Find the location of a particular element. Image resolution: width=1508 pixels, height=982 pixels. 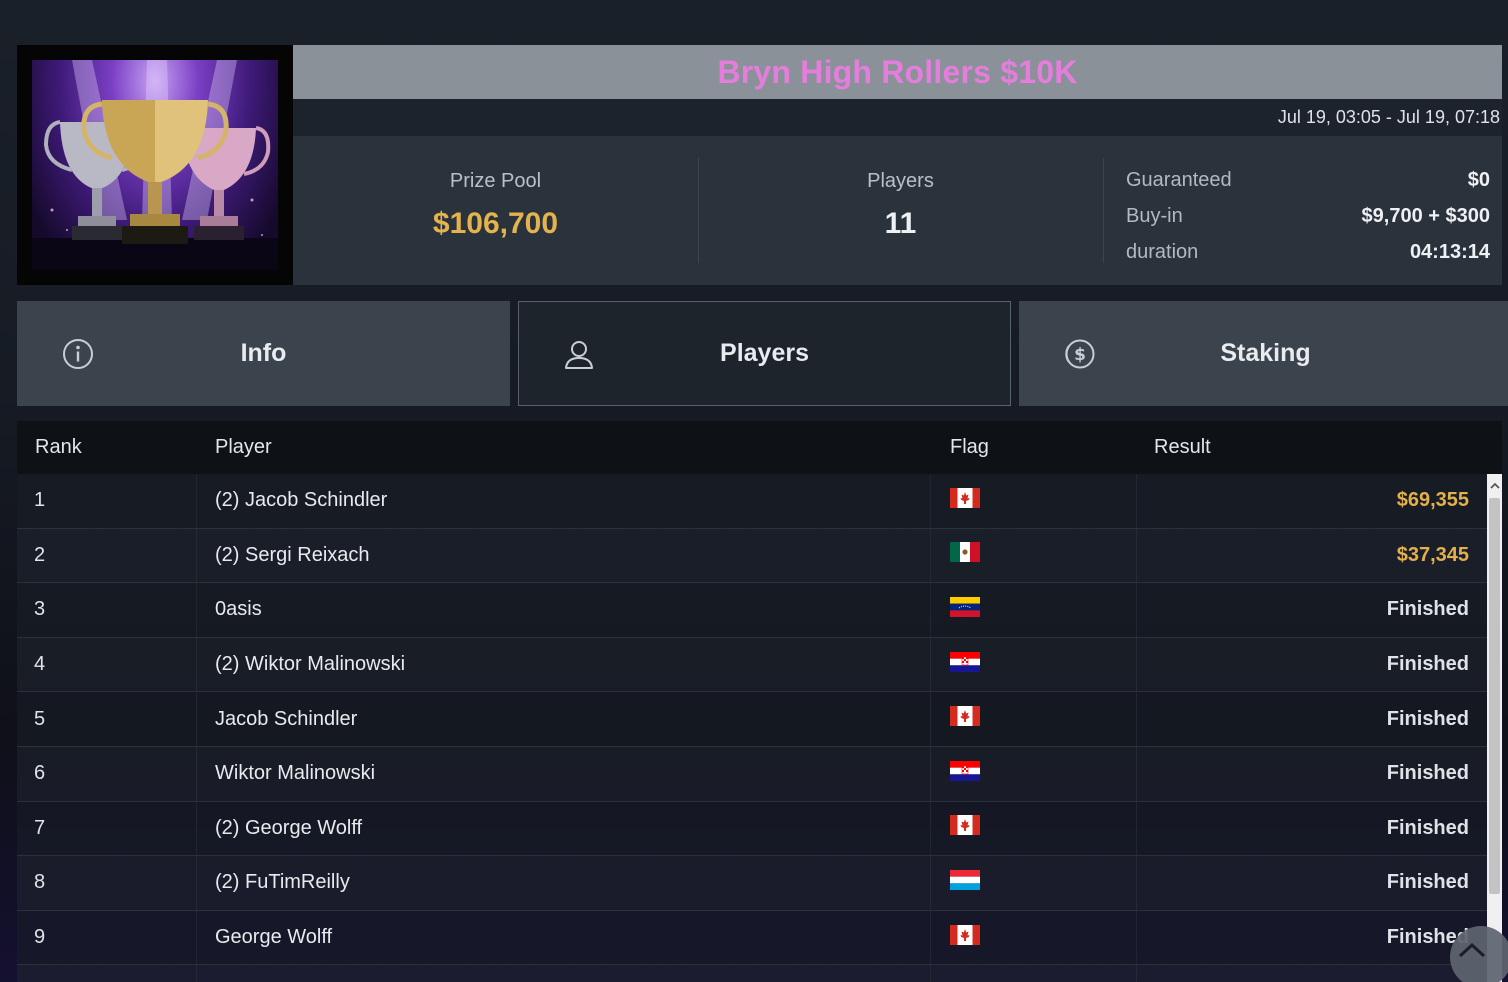

table-row: 7 (2) George Wolff Finished is located at coordinates (752, 829).